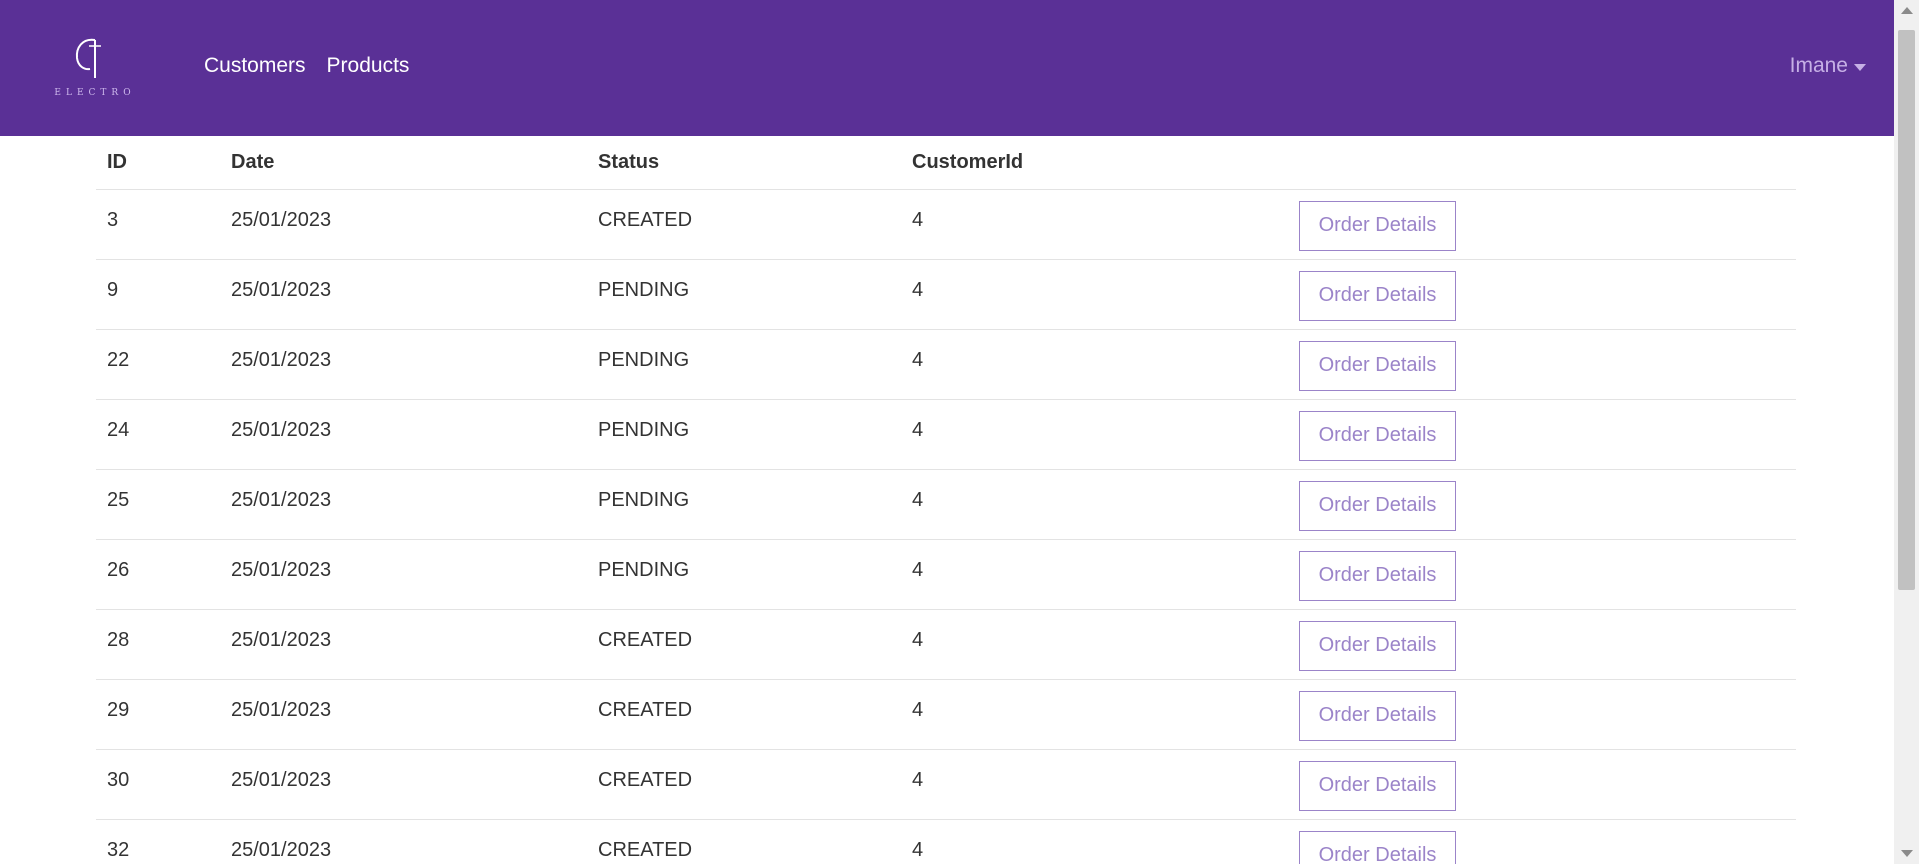 Image resolution: width=1919 pixels, height=864 pixels. Describe the element at coordinates (118, 500) in the screenshot. I see `cell-id-text: 25` at that location.